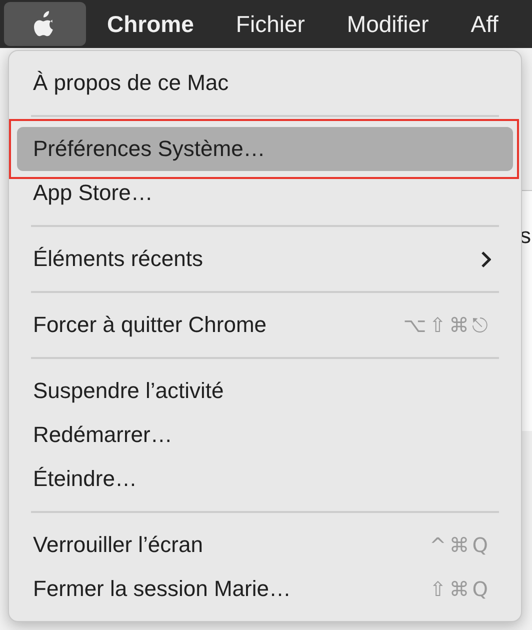  What do you see at coordinates (460, 545) in the screenshot?
I see `keyboard-shortcut: ^⌘Q` at bounding box center [460, 545].